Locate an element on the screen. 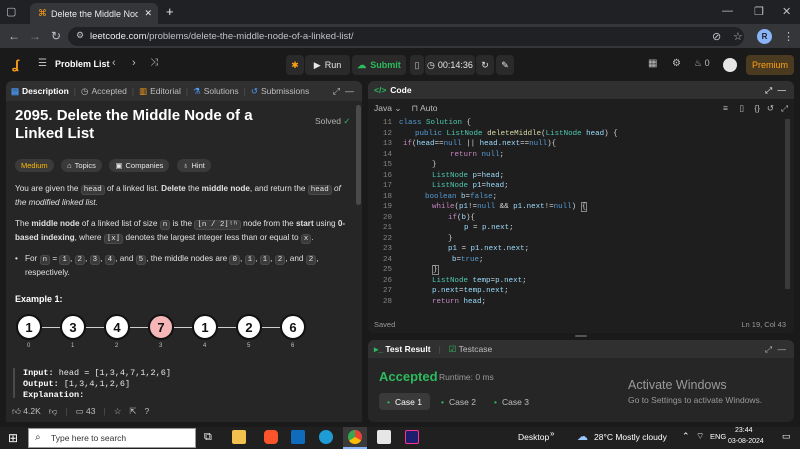  favorite-star-icon: ☆ is located at coordinates (118, 411).